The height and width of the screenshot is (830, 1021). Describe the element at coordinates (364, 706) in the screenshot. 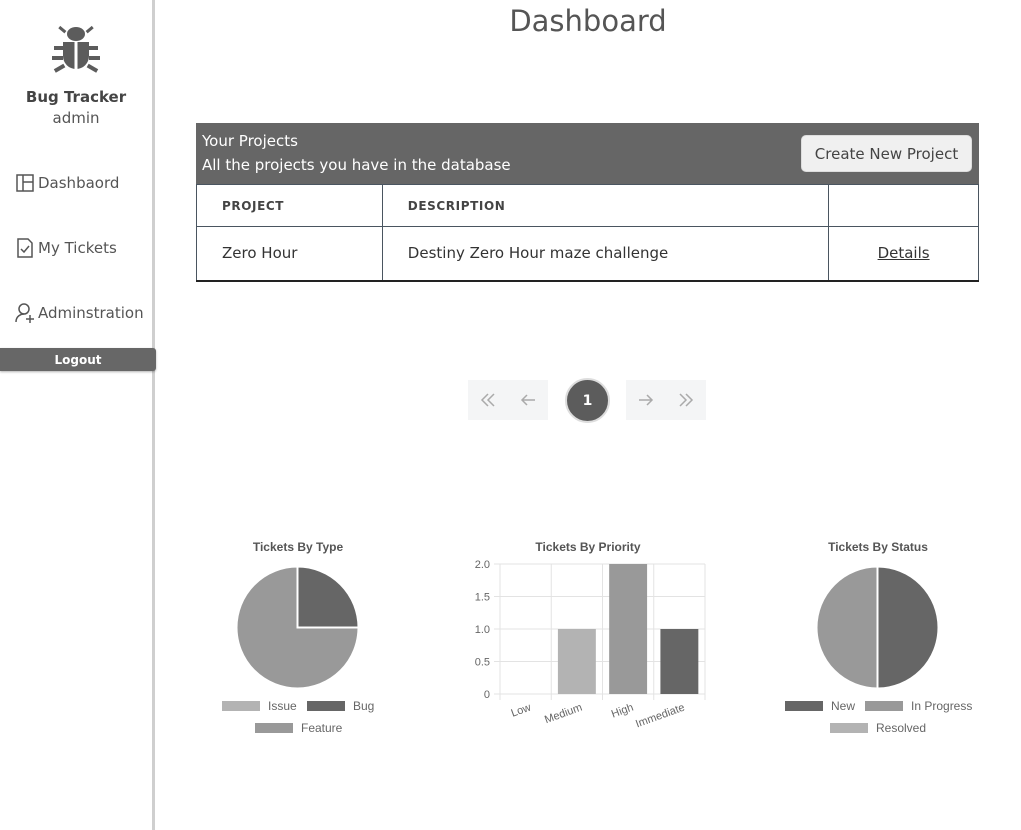

I see `legend-label: Bug` at that location.